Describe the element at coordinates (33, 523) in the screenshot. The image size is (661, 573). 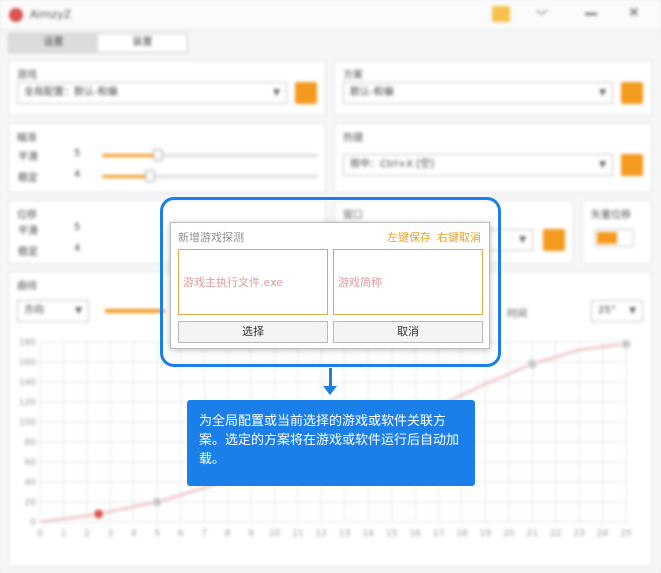
I see `y-tick-label: 0` at that location.